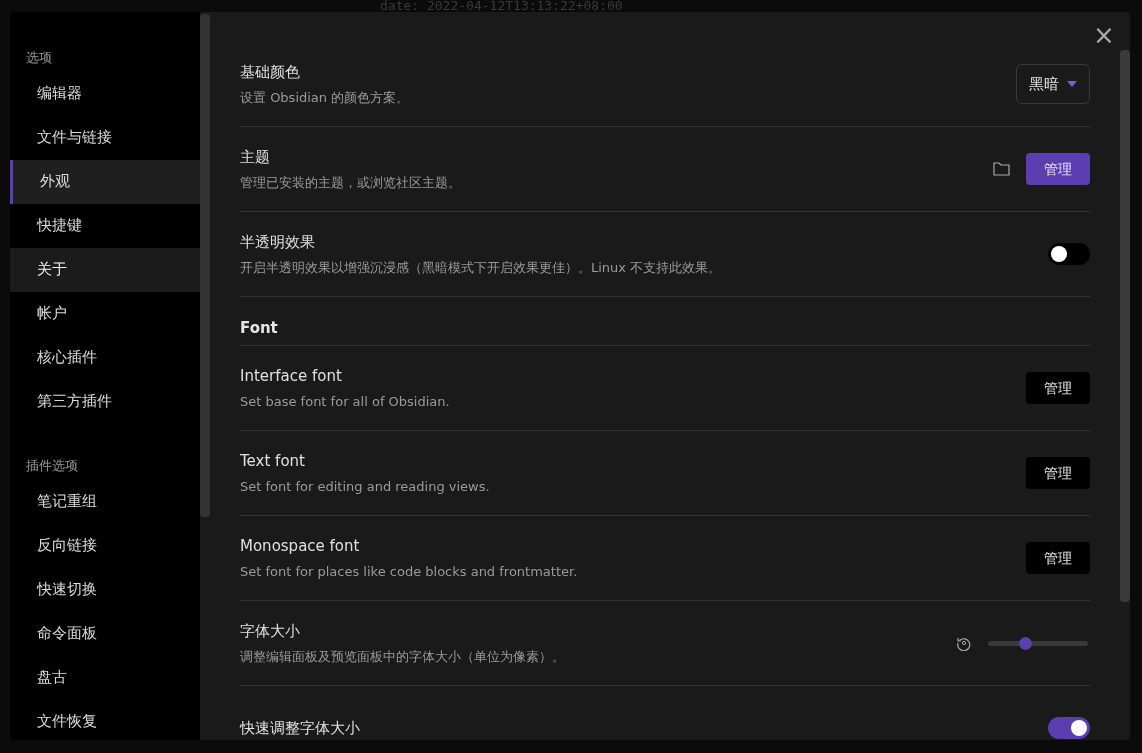  What do you see at coordinates (105, 677) in the screenshot?
I see `sidebar-item: 盘古` at bounding box center [105, 677].